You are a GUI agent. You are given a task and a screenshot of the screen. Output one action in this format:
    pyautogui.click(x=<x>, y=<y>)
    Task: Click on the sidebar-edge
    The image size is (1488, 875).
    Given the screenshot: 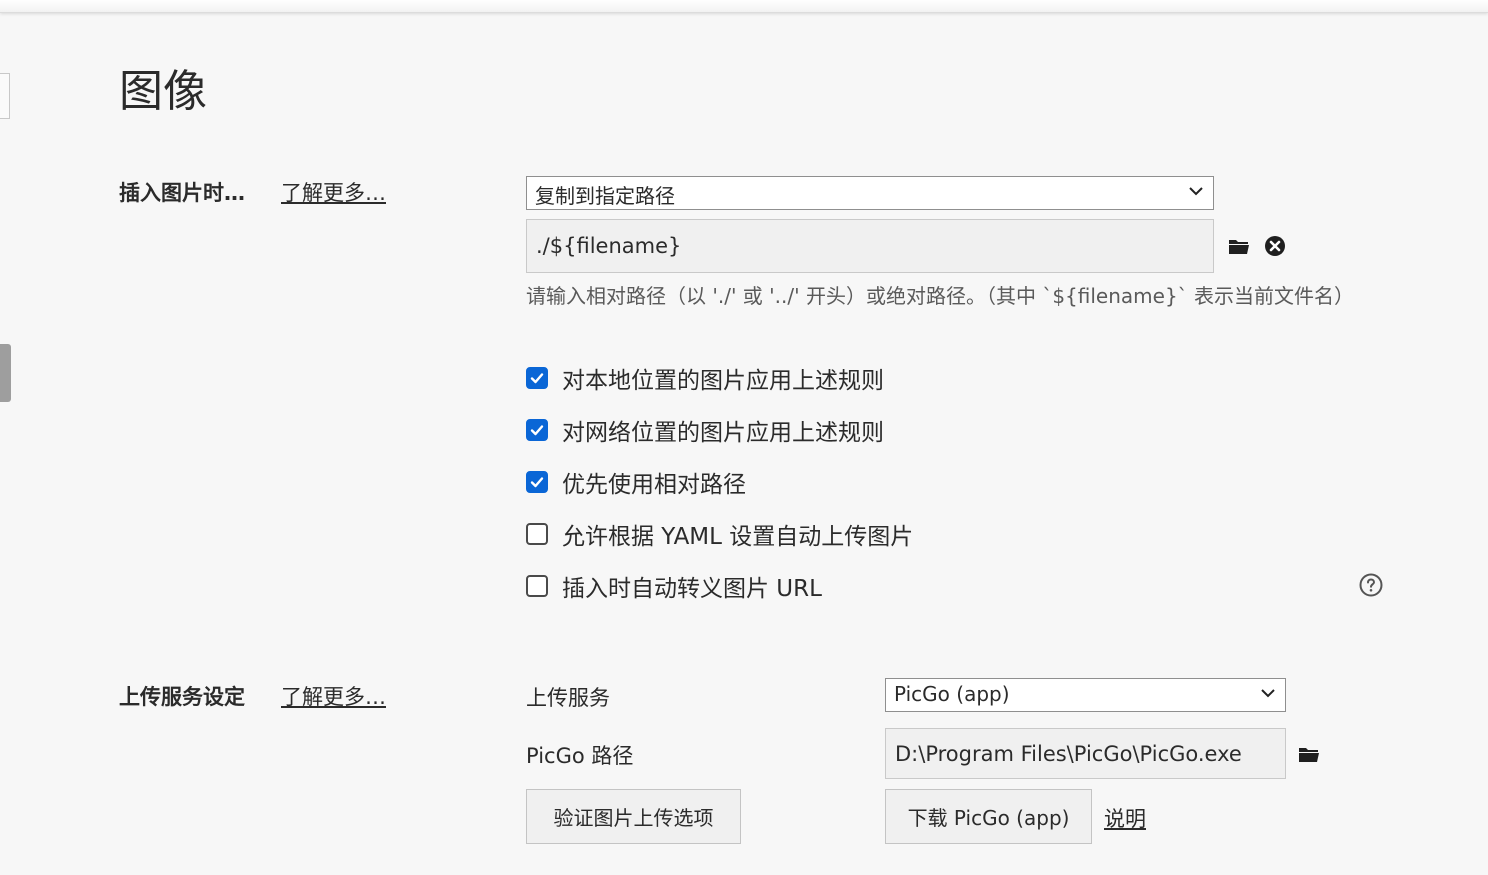 What is the action you would take?
    pyautogui.click(x=5, y=96)
    